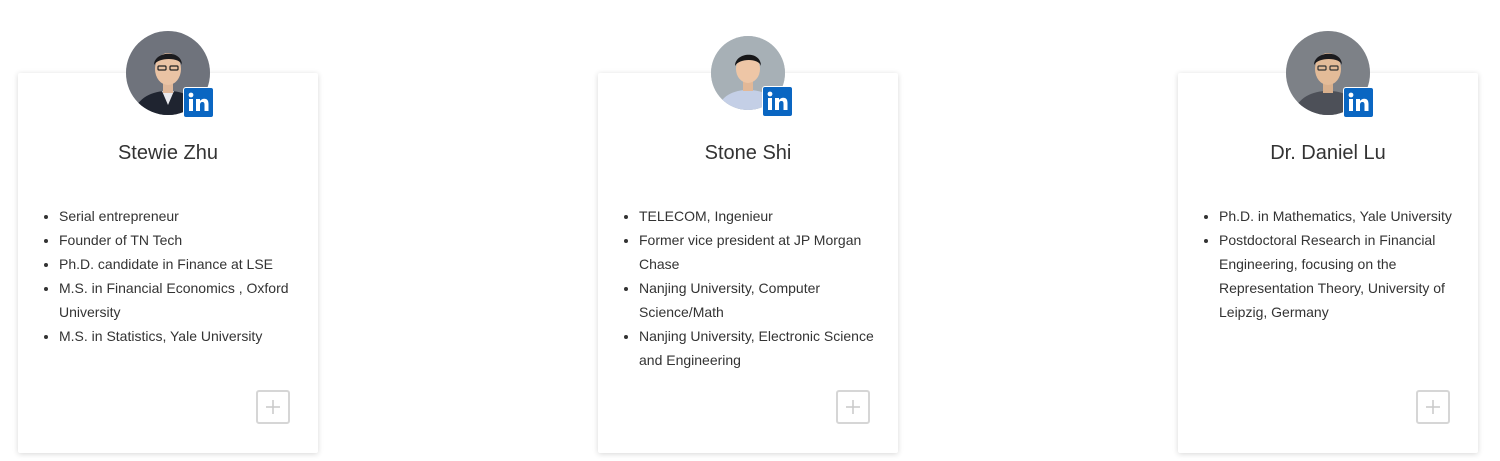  I want to click on bio-item: Serial entrepreneur, so click(187, 216).